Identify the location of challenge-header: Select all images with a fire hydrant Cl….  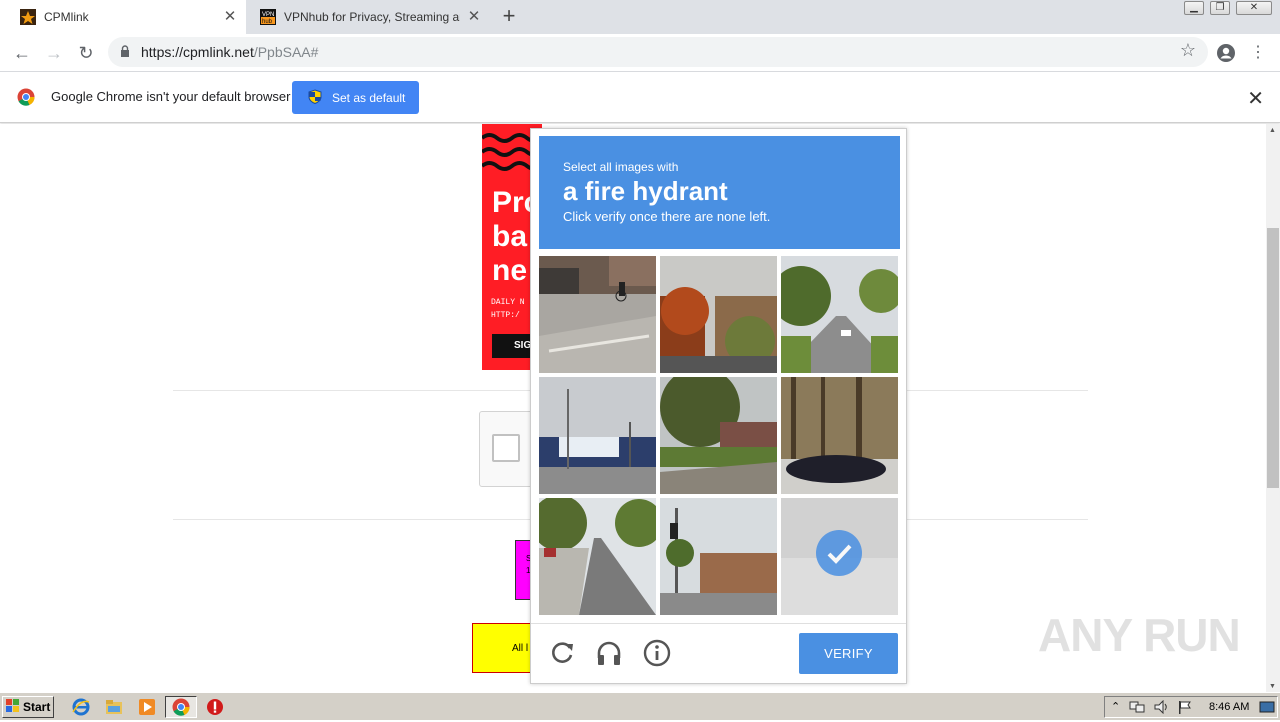
(719, 192).